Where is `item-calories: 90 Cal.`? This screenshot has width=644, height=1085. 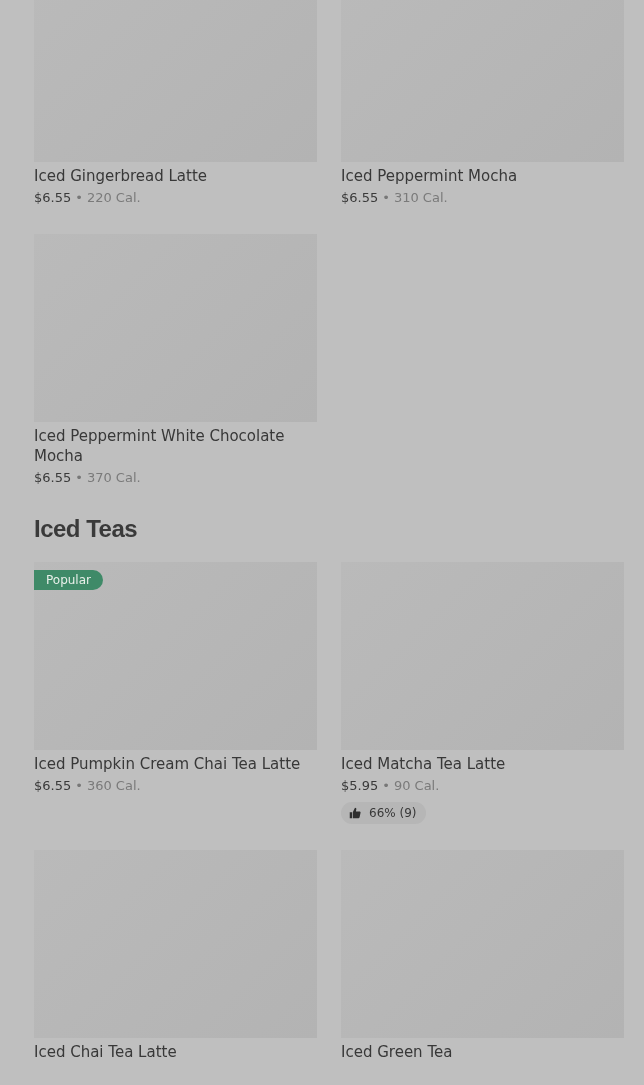
item-calories: 90 Cal. is located at coordinates (416, 786).